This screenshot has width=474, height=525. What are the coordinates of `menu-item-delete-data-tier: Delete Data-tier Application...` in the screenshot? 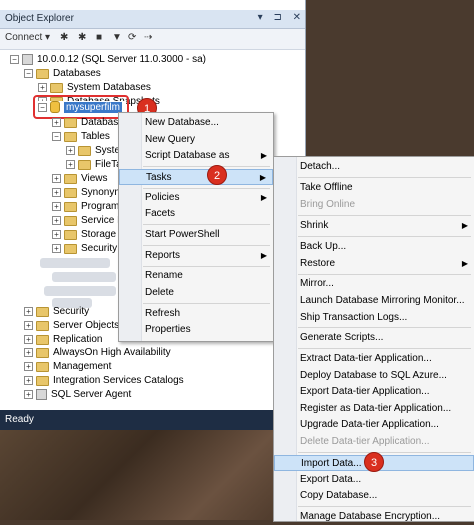 It's located at (374, 442).